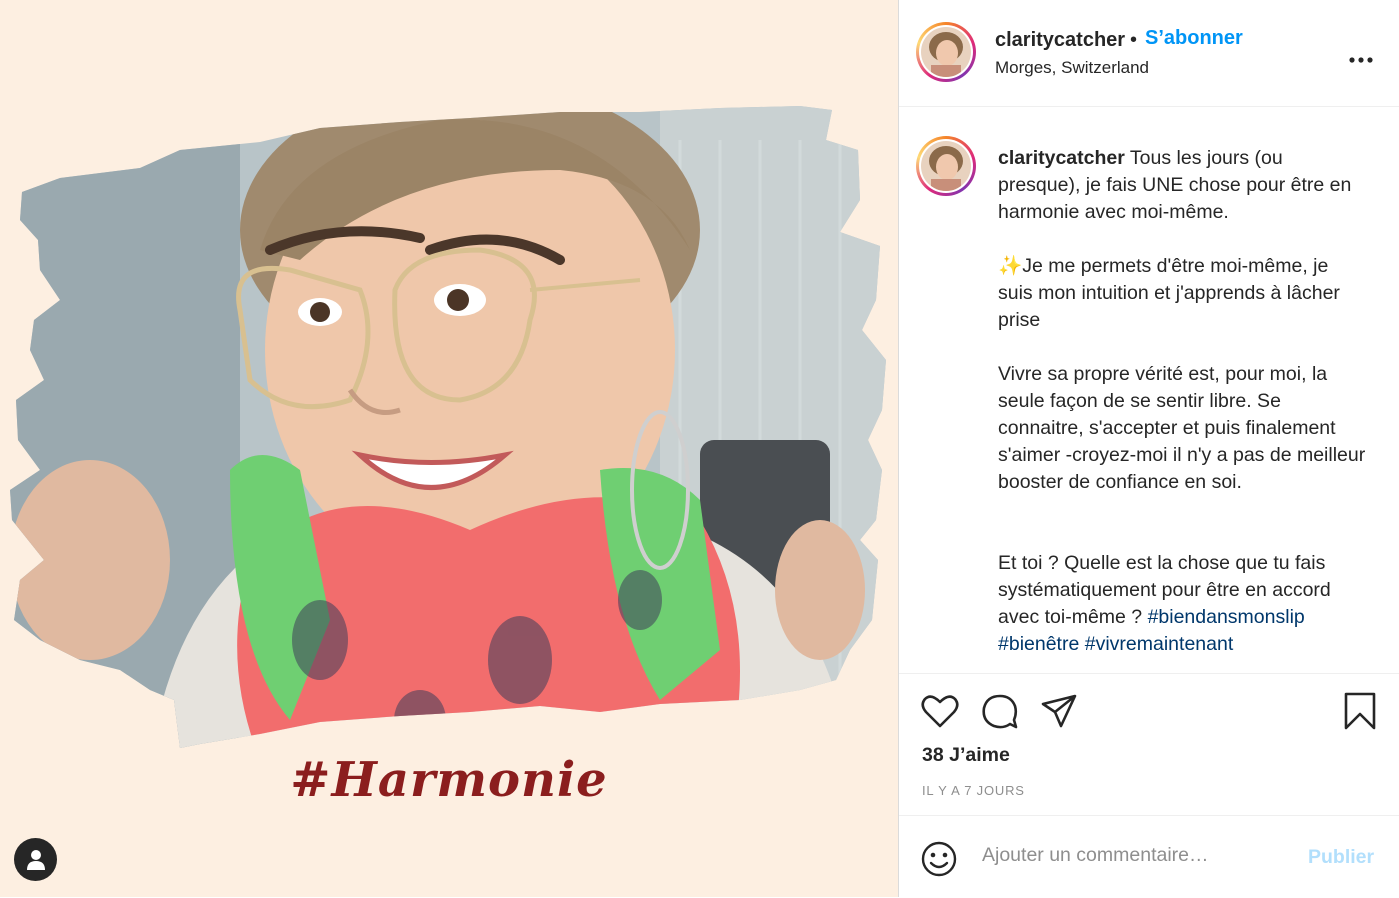 This screenshot has height=898, width=1399. What do you see at coordinates (1060, 40) in the screenshot?
I see `username: claritycatcher` at bounding box center [1060, 40].